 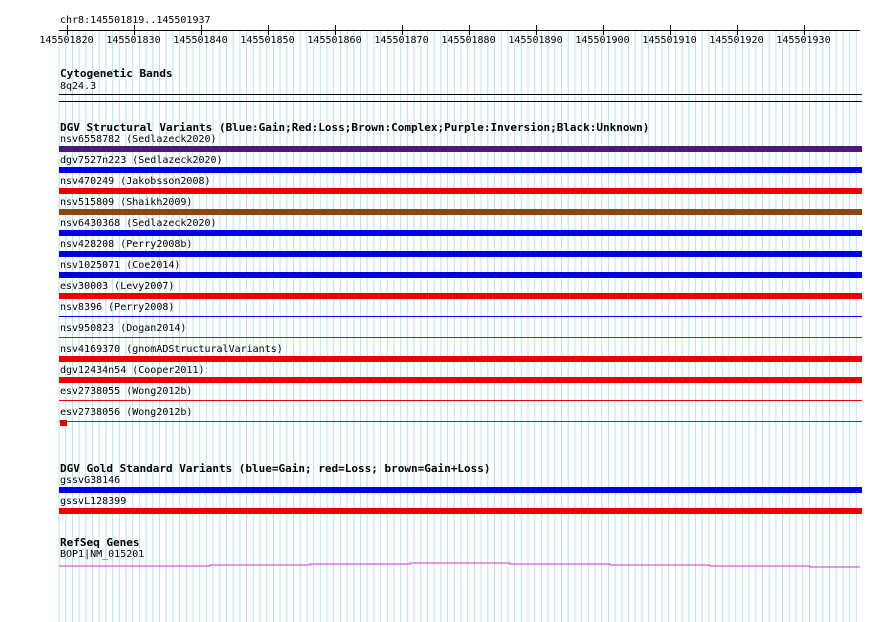 What do you see at coordinates (460, 94) in the screenshot?
I see `cytoband-bar` at bounding box center [460, 94].